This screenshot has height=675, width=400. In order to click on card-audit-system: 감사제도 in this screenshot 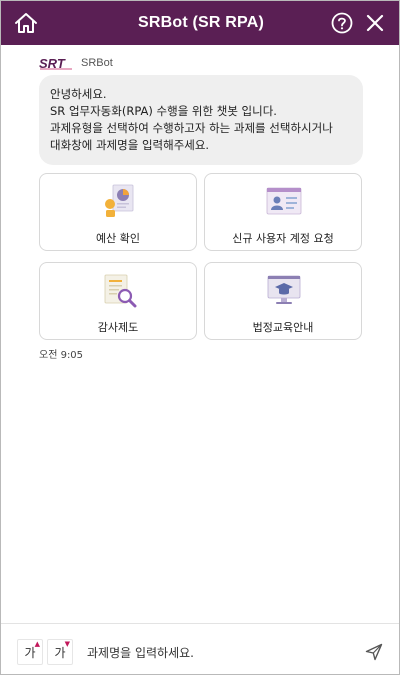, I will do `click(118, 301)`.